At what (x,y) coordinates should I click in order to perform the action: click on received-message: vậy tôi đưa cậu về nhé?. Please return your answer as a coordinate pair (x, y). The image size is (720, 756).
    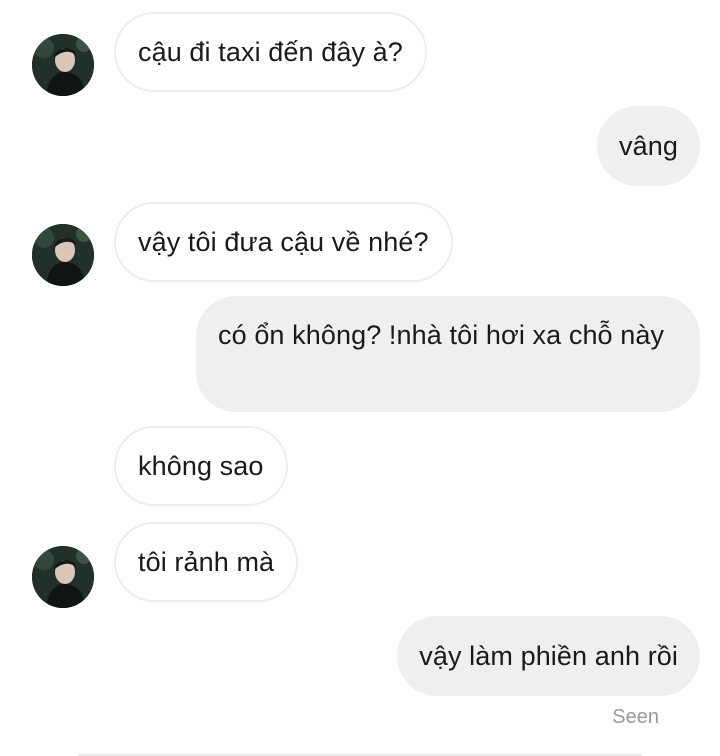
    Looking at the image, I should click on (283, 242).